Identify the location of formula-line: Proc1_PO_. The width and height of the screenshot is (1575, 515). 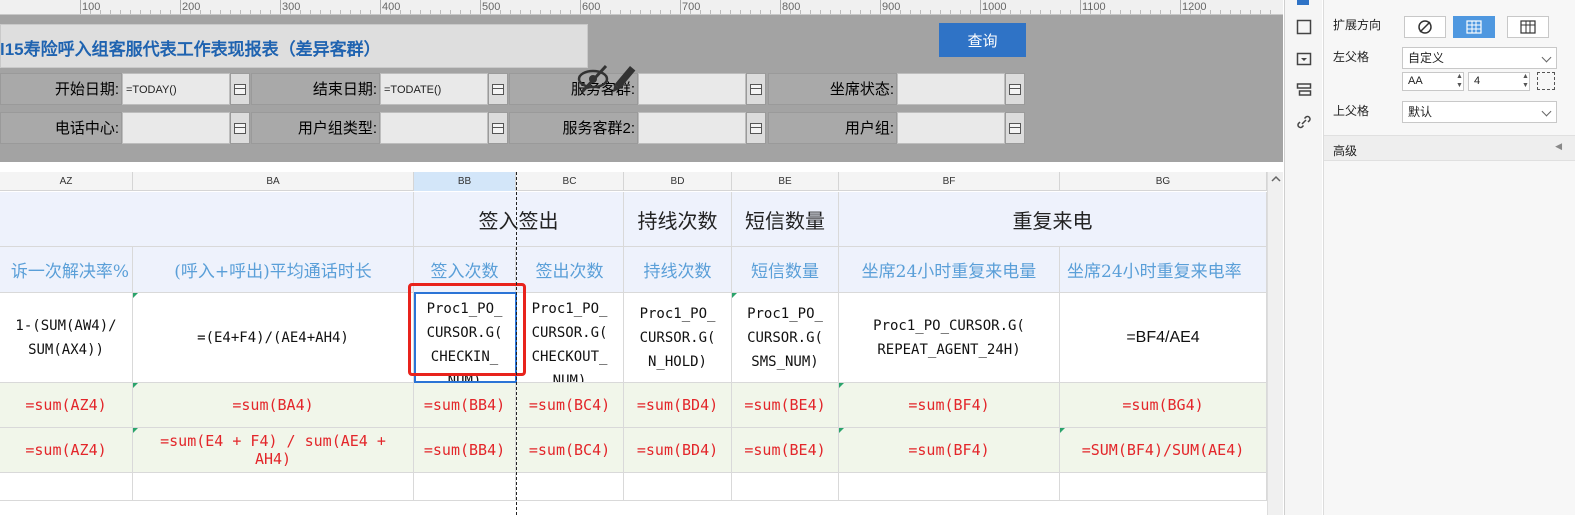
(785, 313).